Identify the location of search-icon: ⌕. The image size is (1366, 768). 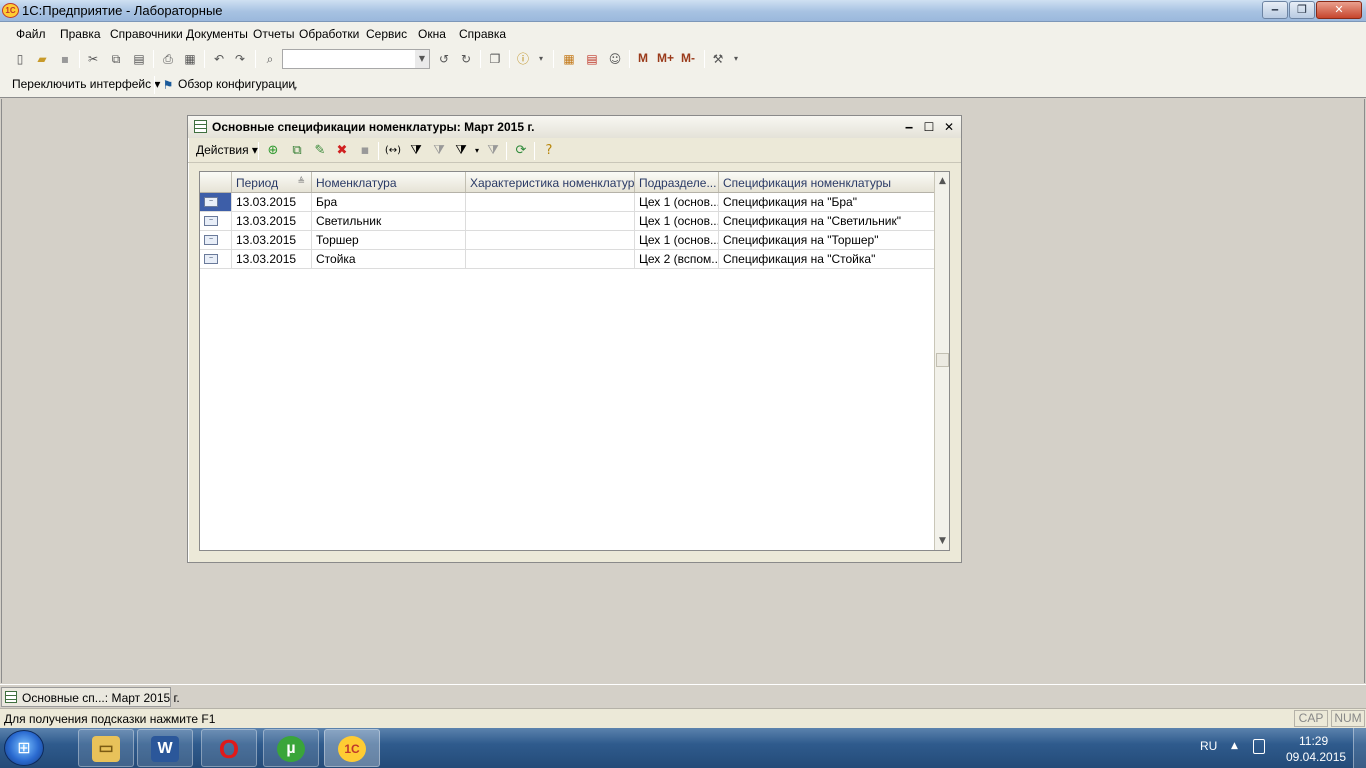
(270, 59).